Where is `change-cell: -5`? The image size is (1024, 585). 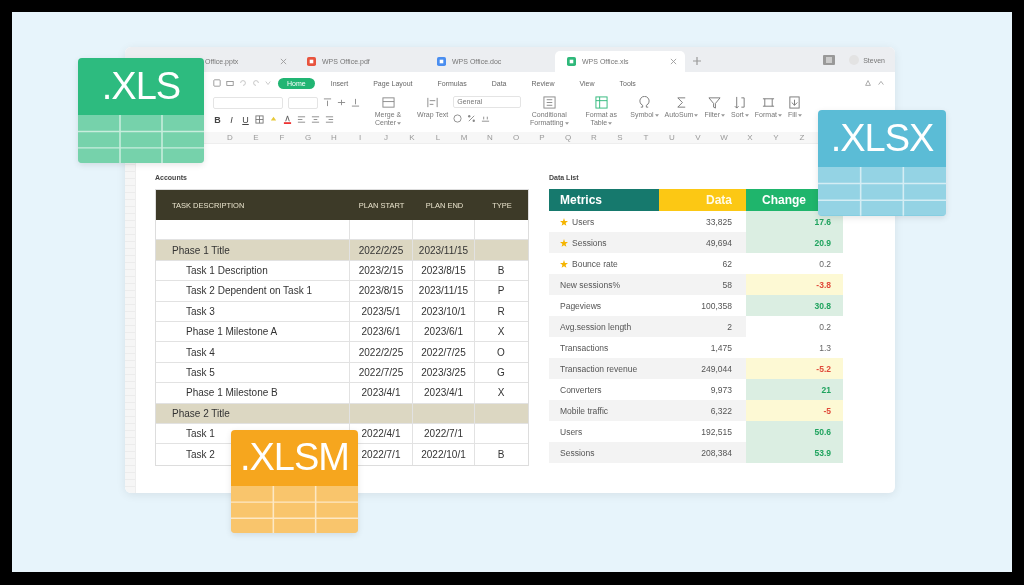 change-cell: -5 is located at coordinates (794, 410).